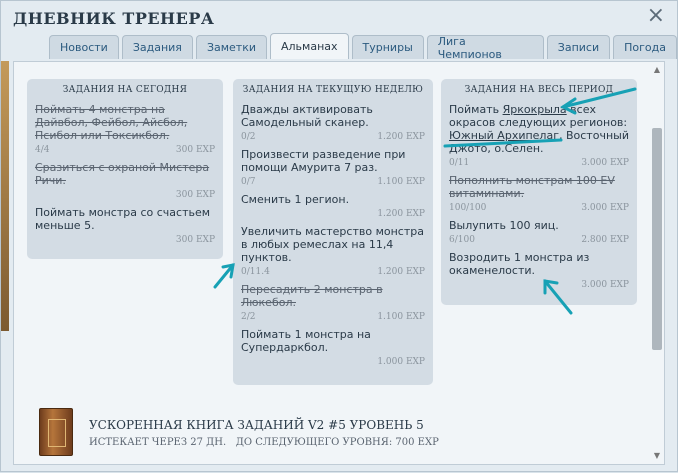 Image resolution: width=678 pixels, height=473 pixels. I want to click on column-title: ЗАДАНИЯ НА ВЕСЬ ПЕРИОД, so click(539, 90).